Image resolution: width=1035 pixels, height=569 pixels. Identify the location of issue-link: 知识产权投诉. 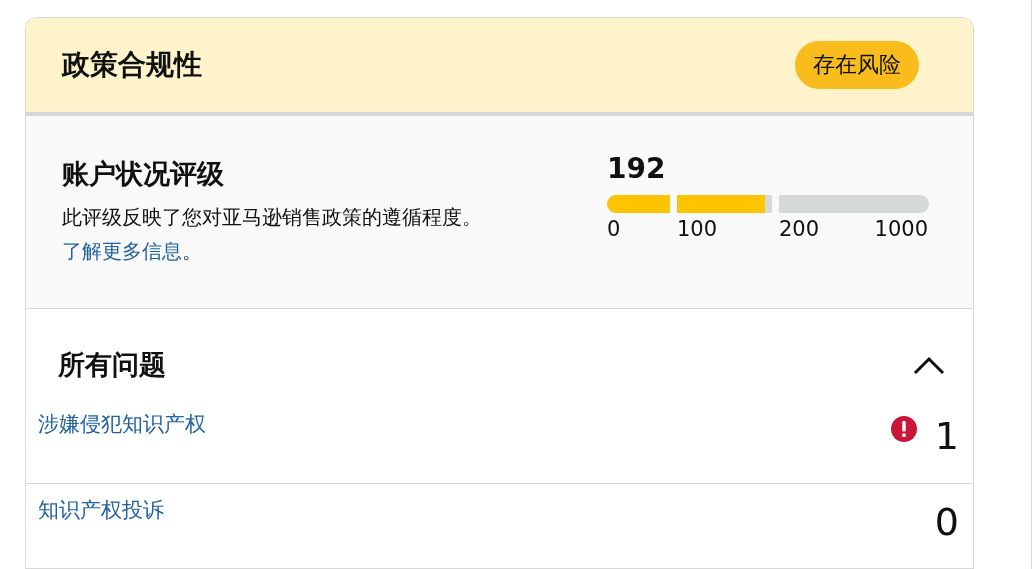
(101, 531).